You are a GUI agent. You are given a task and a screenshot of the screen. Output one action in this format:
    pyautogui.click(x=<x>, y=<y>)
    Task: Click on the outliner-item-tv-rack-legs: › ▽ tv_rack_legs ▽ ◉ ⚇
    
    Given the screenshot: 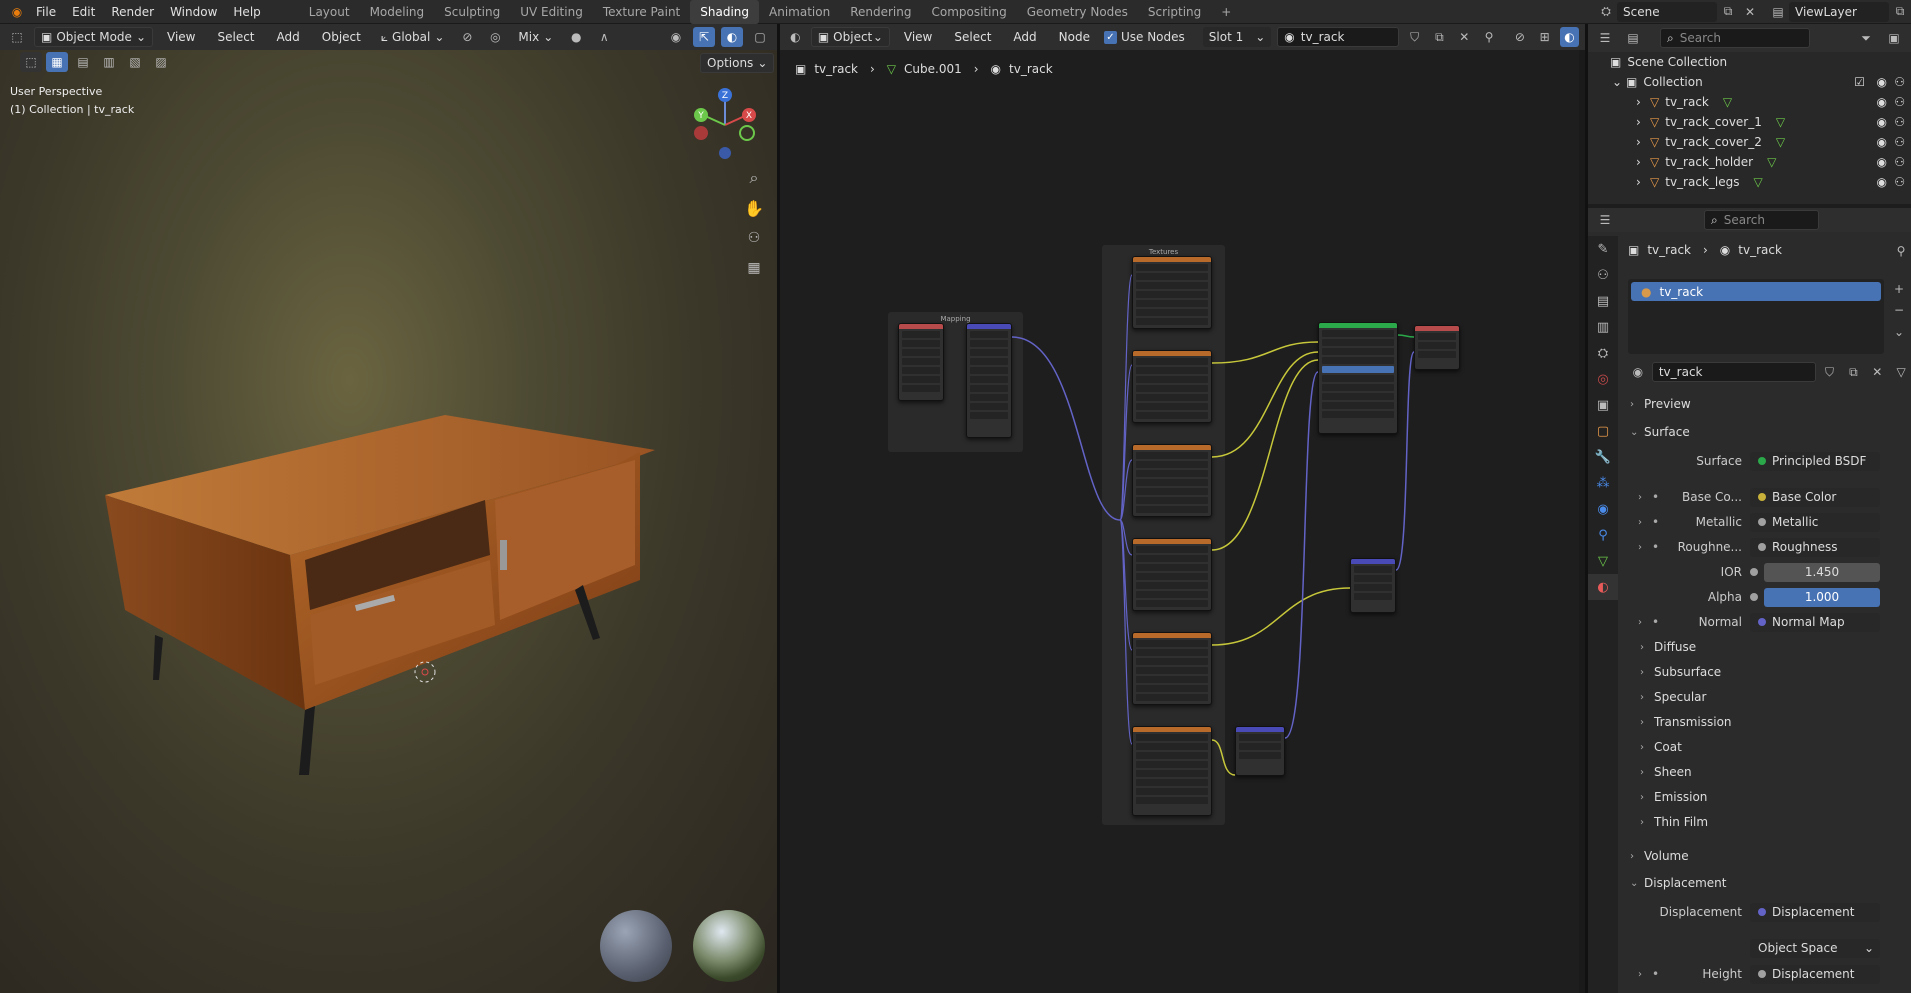 What is the action you would take?
    pyautogui.click(x=1749, y=182)
    